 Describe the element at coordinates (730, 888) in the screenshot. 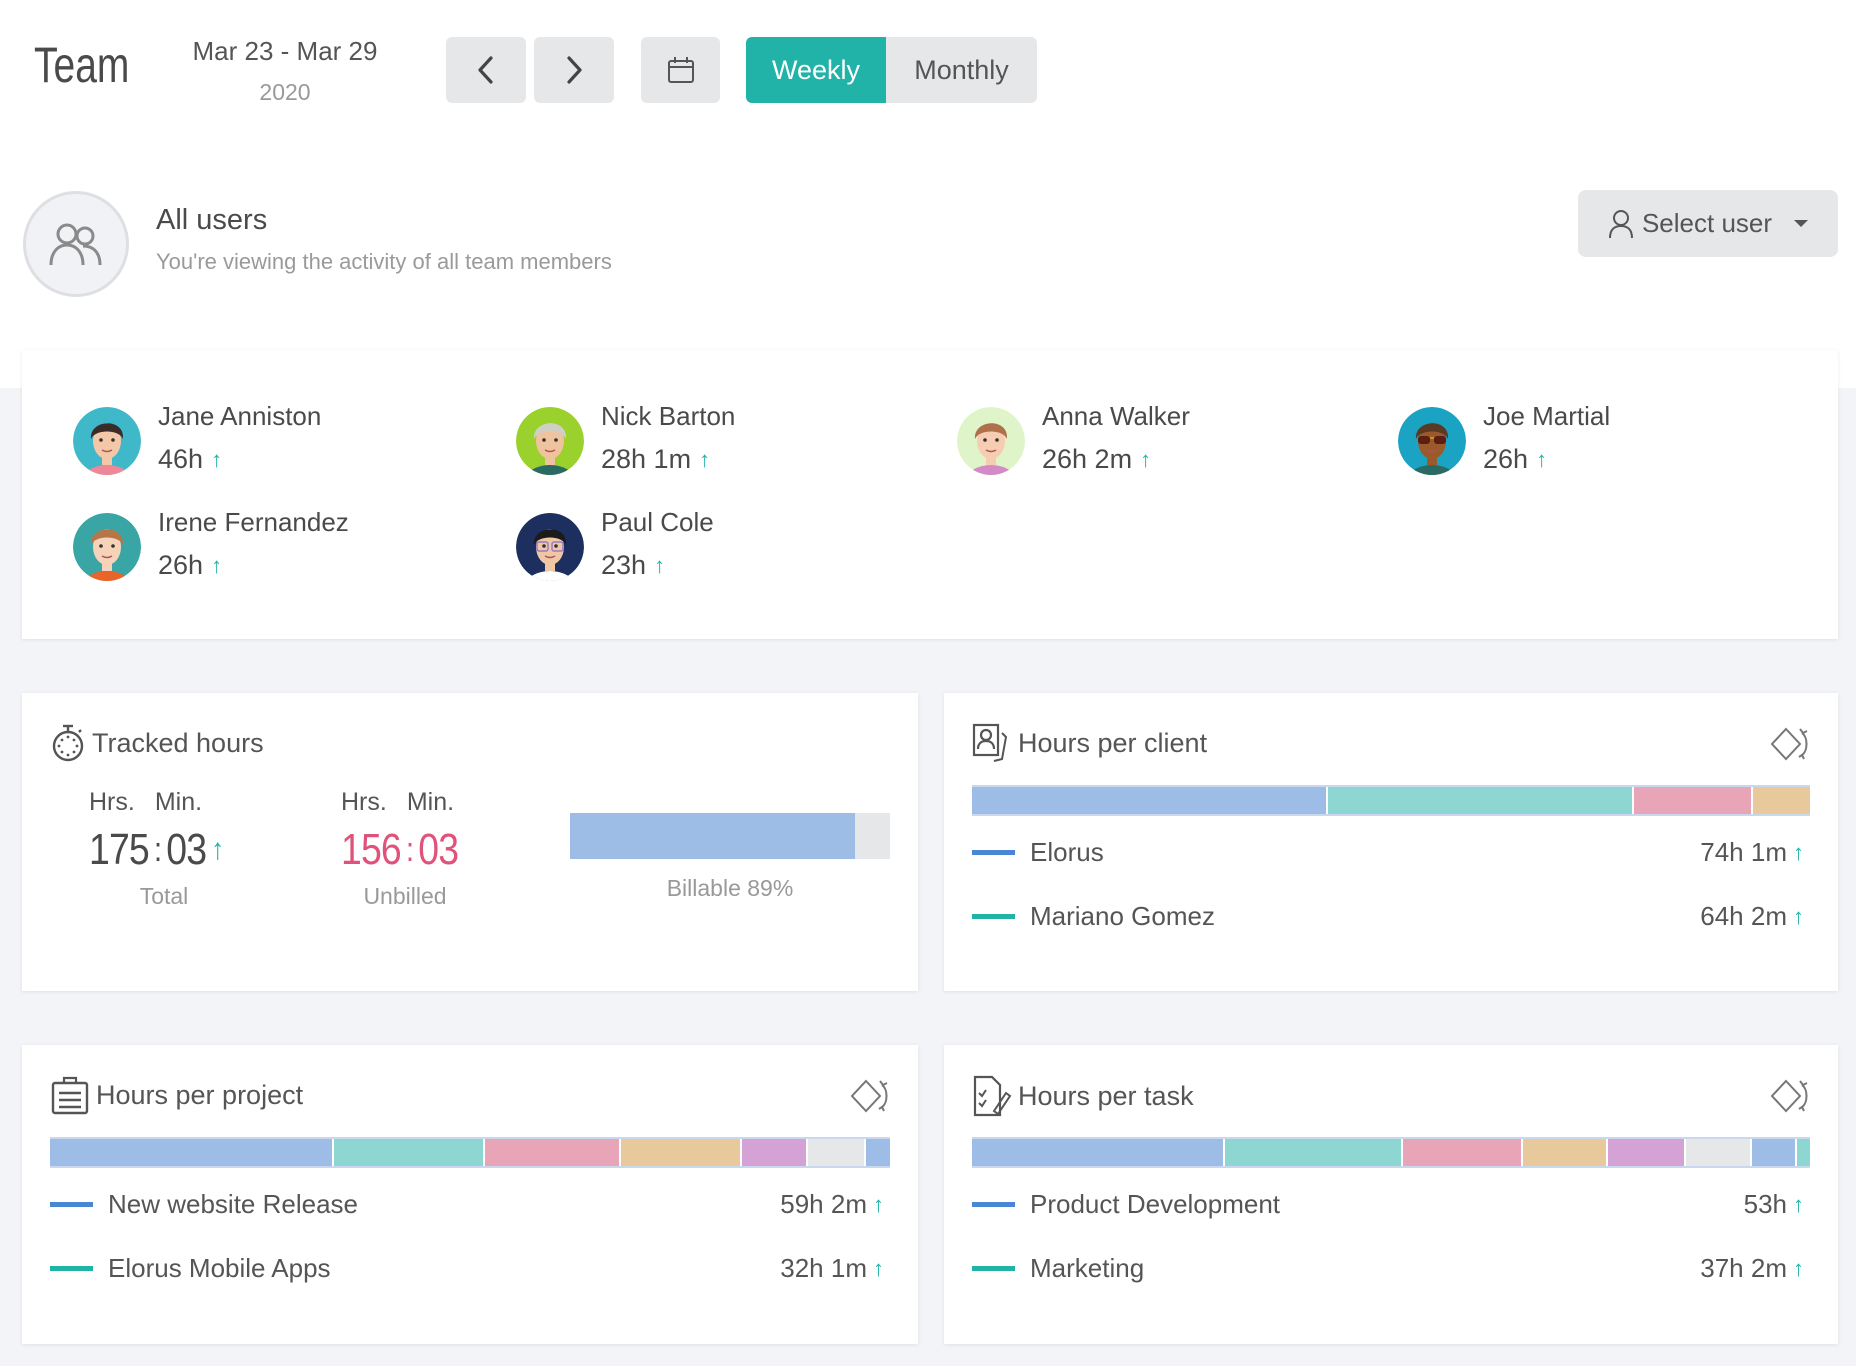

I see `billable-label: Billable 89%` at that location.